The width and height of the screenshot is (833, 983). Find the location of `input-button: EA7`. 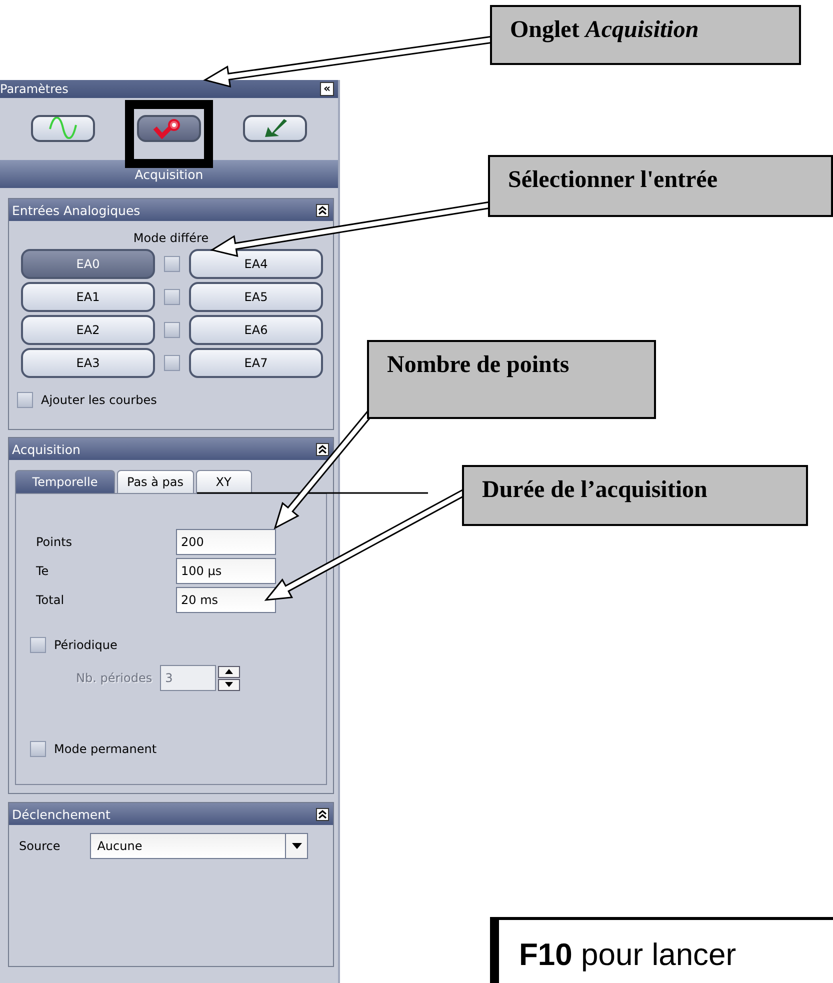

input-button: EA7 is located at coordinates (256, 363).